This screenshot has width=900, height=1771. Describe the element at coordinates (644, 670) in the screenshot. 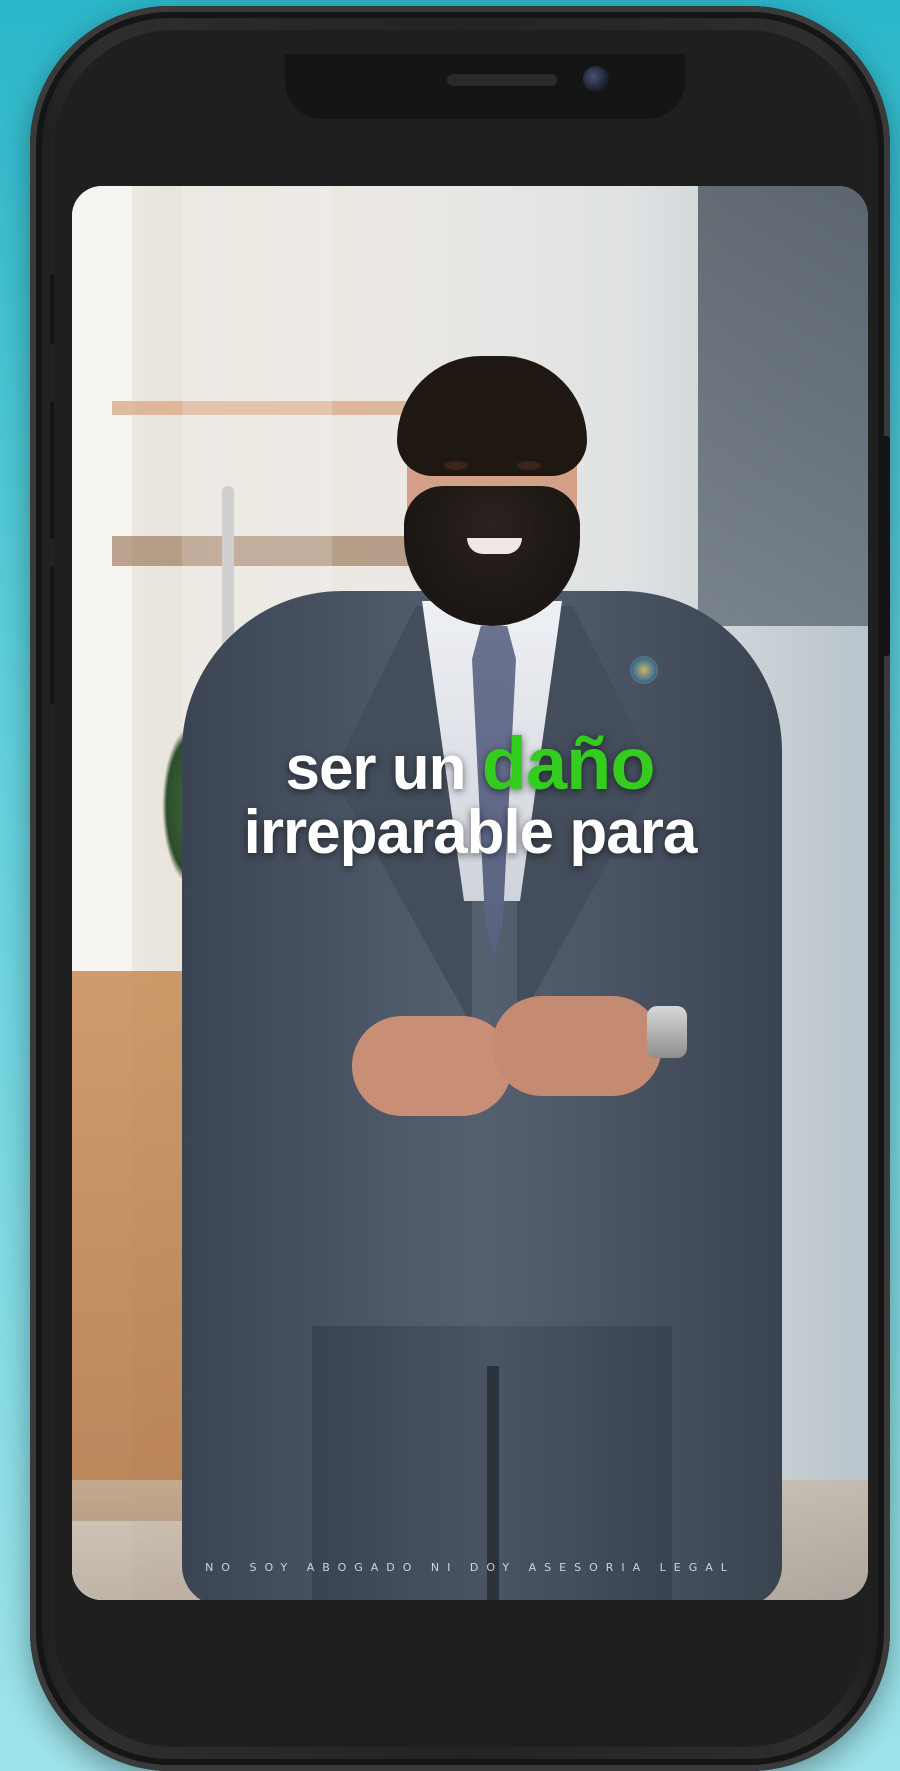

I see `lapel-pin-icon` at that location.